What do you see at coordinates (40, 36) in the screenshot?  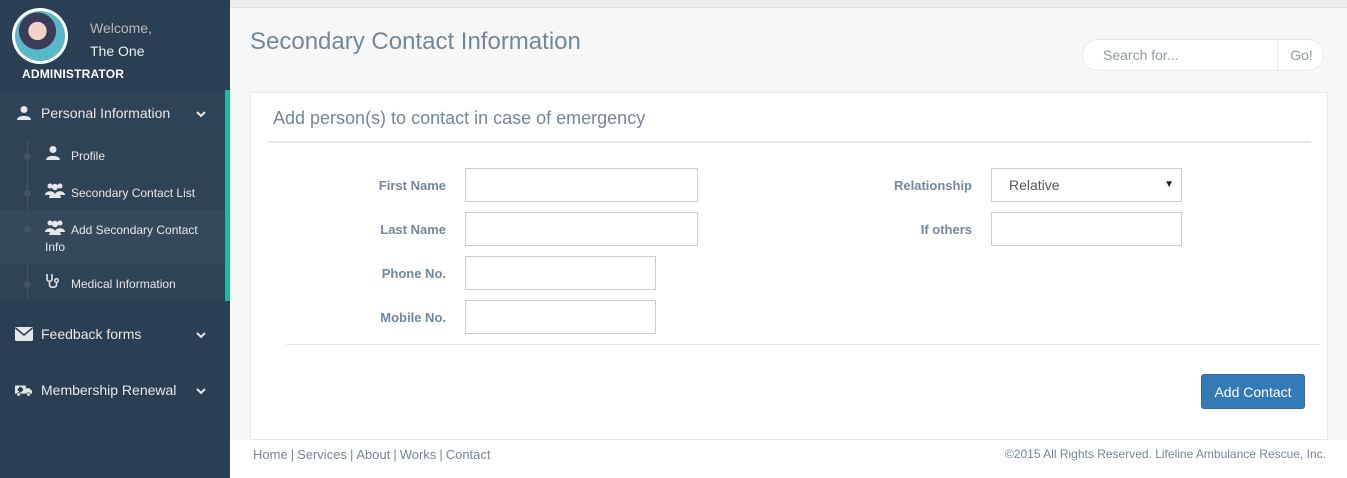 I see `avatar` at bounding box center [40, 36].